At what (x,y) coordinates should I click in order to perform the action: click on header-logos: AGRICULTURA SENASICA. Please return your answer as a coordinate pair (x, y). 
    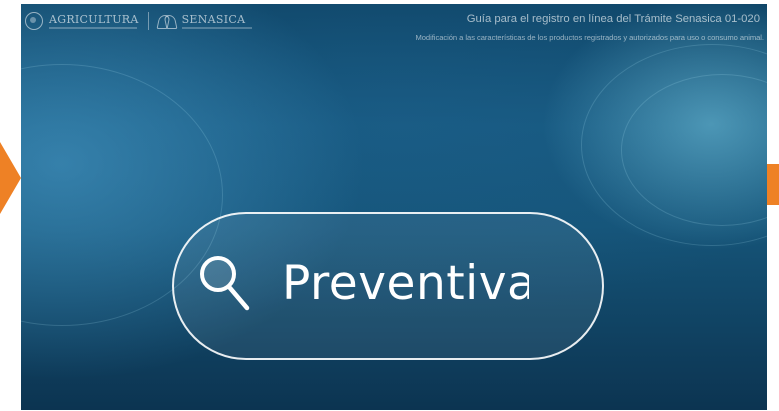
    Looking at the image, I should click on (138, 21).